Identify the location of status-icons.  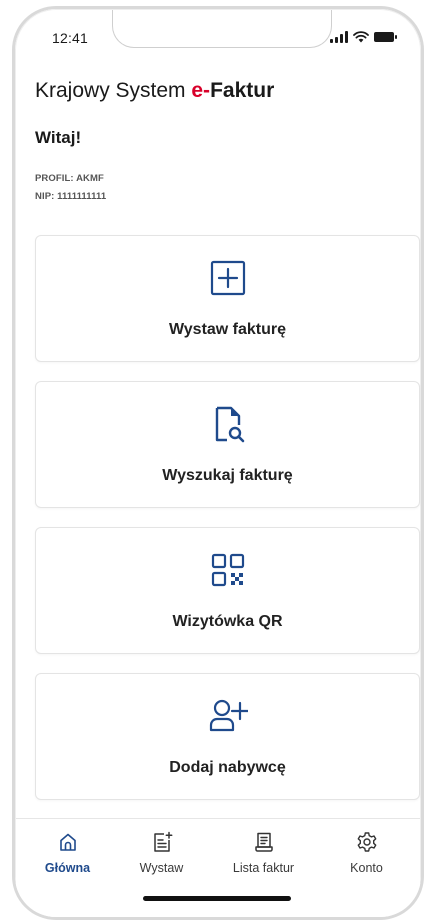
(363, 37).